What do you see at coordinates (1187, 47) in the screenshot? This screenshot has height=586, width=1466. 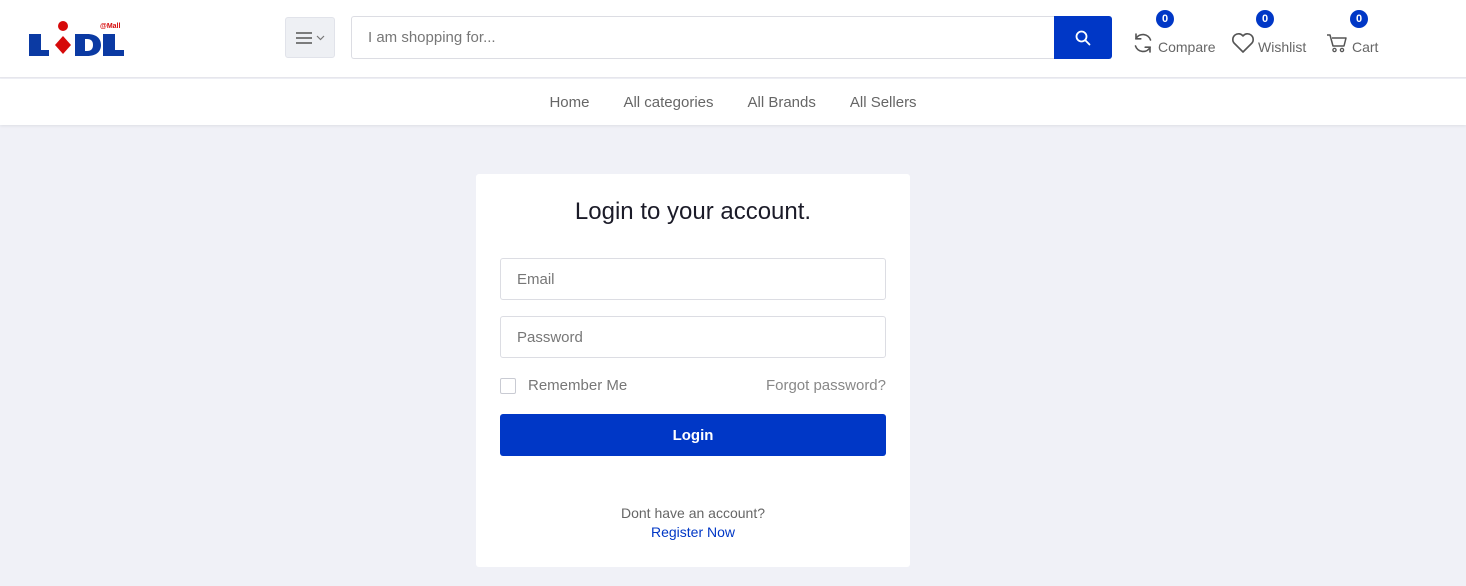 I see `compare-label: Compare` at bounding box center [1187, 47].